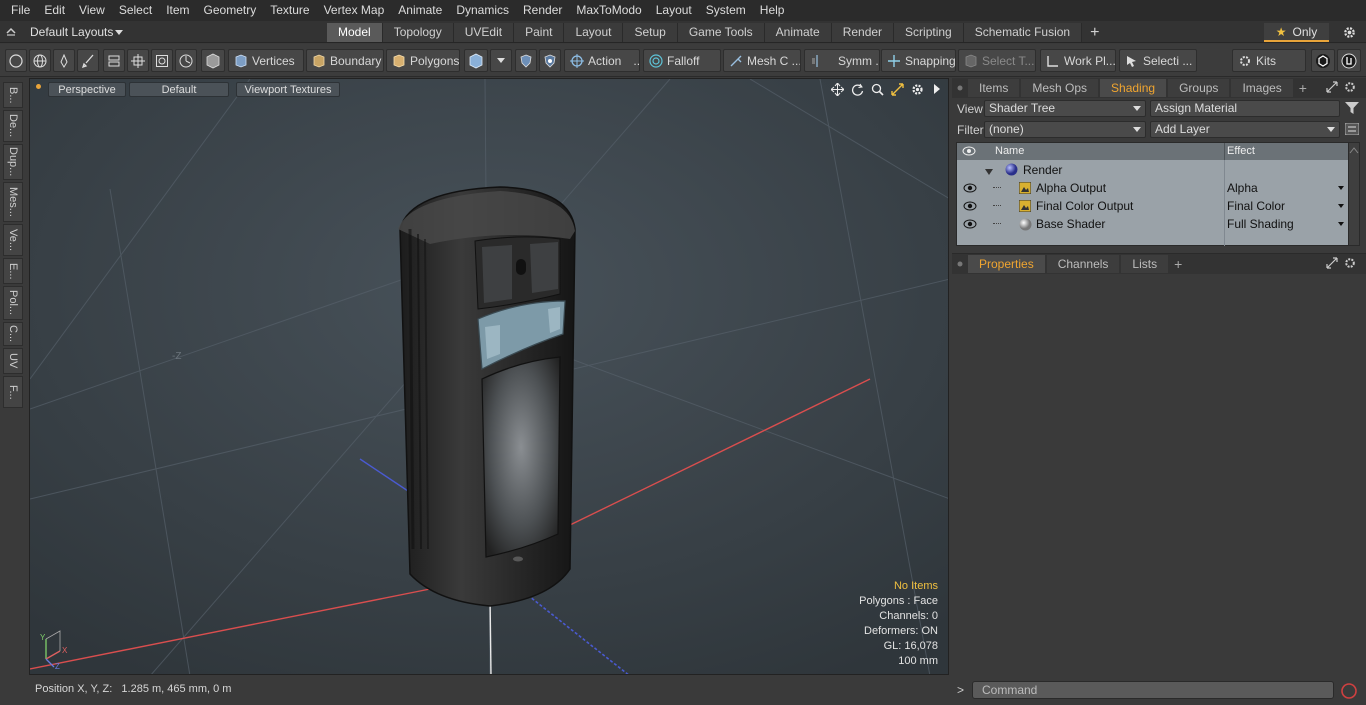  I want to click on scroll-up-icon, so click(1354, 150).